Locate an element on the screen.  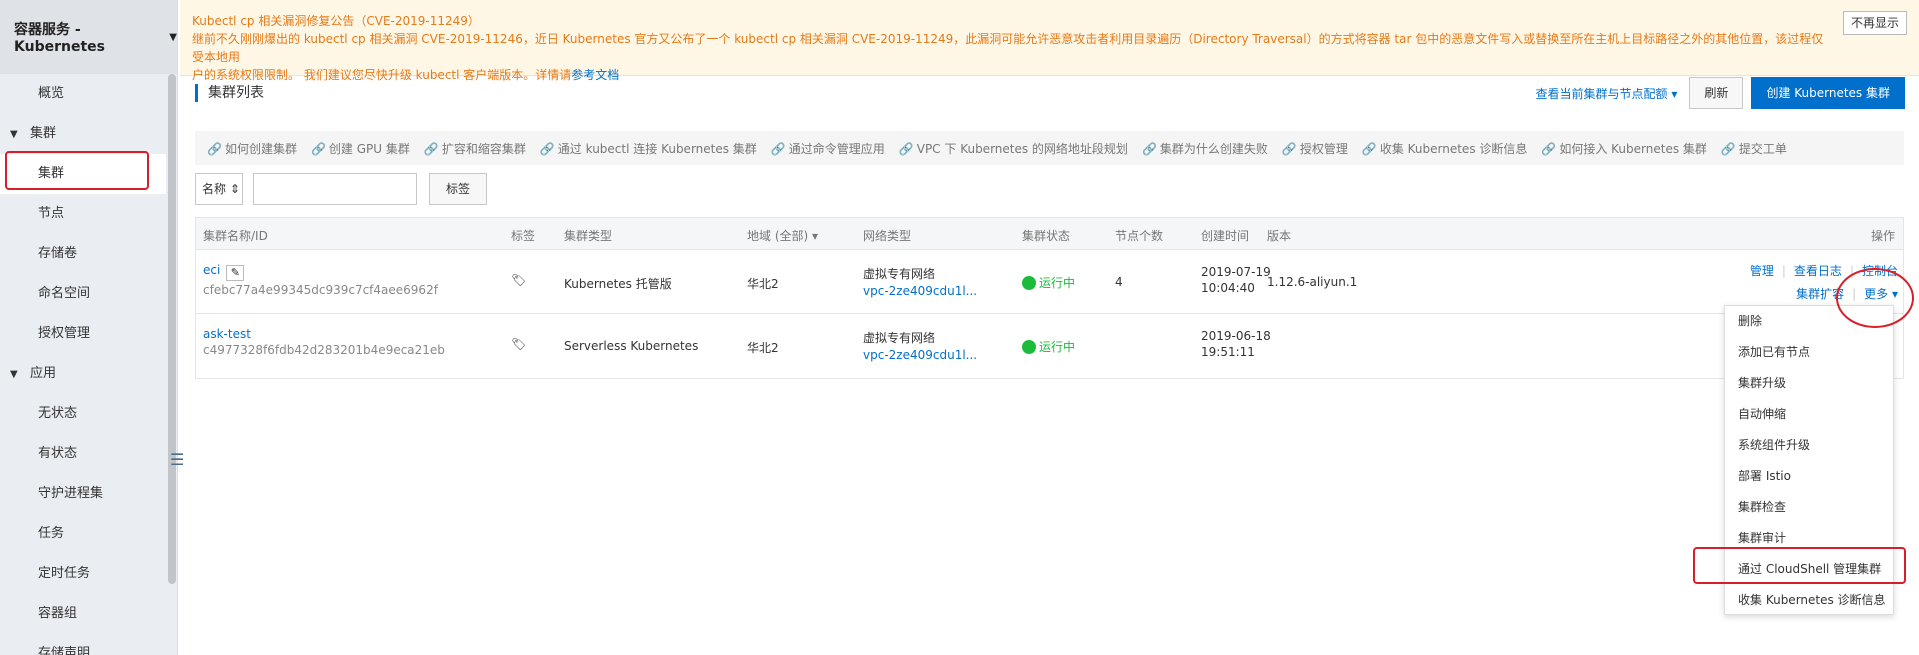
edit-icon: ✎ is located at coordinates (235, 273).